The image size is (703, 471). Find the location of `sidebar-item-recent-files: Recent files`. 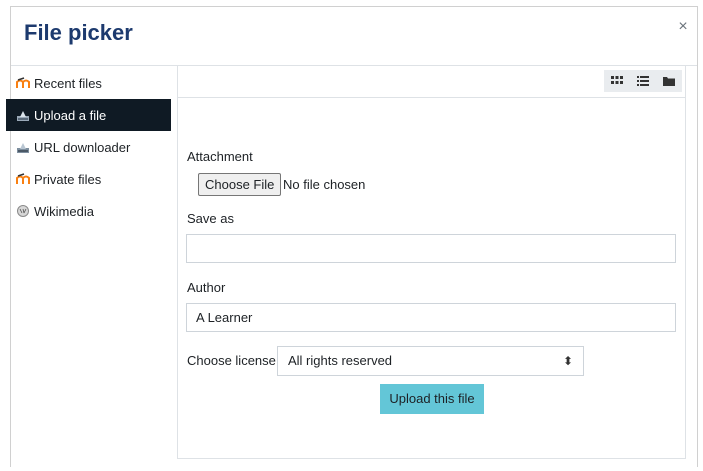

sidebar-item-recent-files: Recent files is located at coordinates (88, 83).